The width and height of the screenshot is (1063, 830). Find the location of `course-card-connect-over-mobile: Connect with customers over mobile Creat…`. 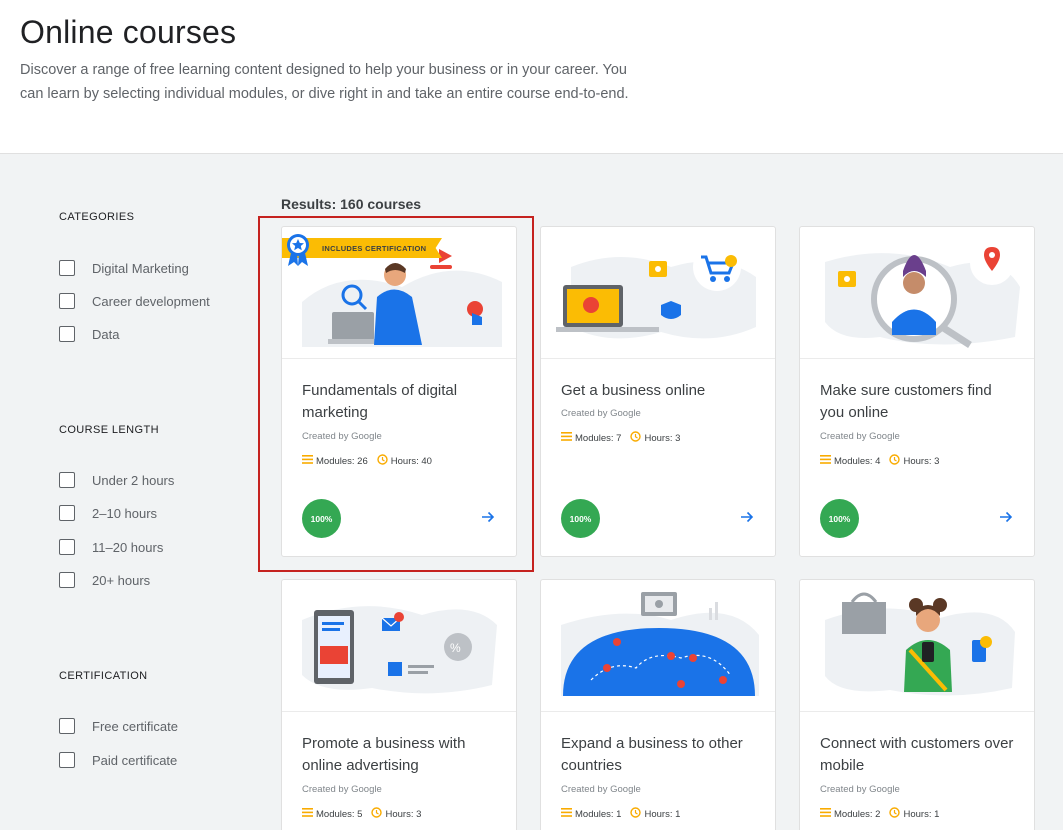

course-card-connect-over-mobile: Connect with customers over mobile Creat… is located at coordinates (917, 704).